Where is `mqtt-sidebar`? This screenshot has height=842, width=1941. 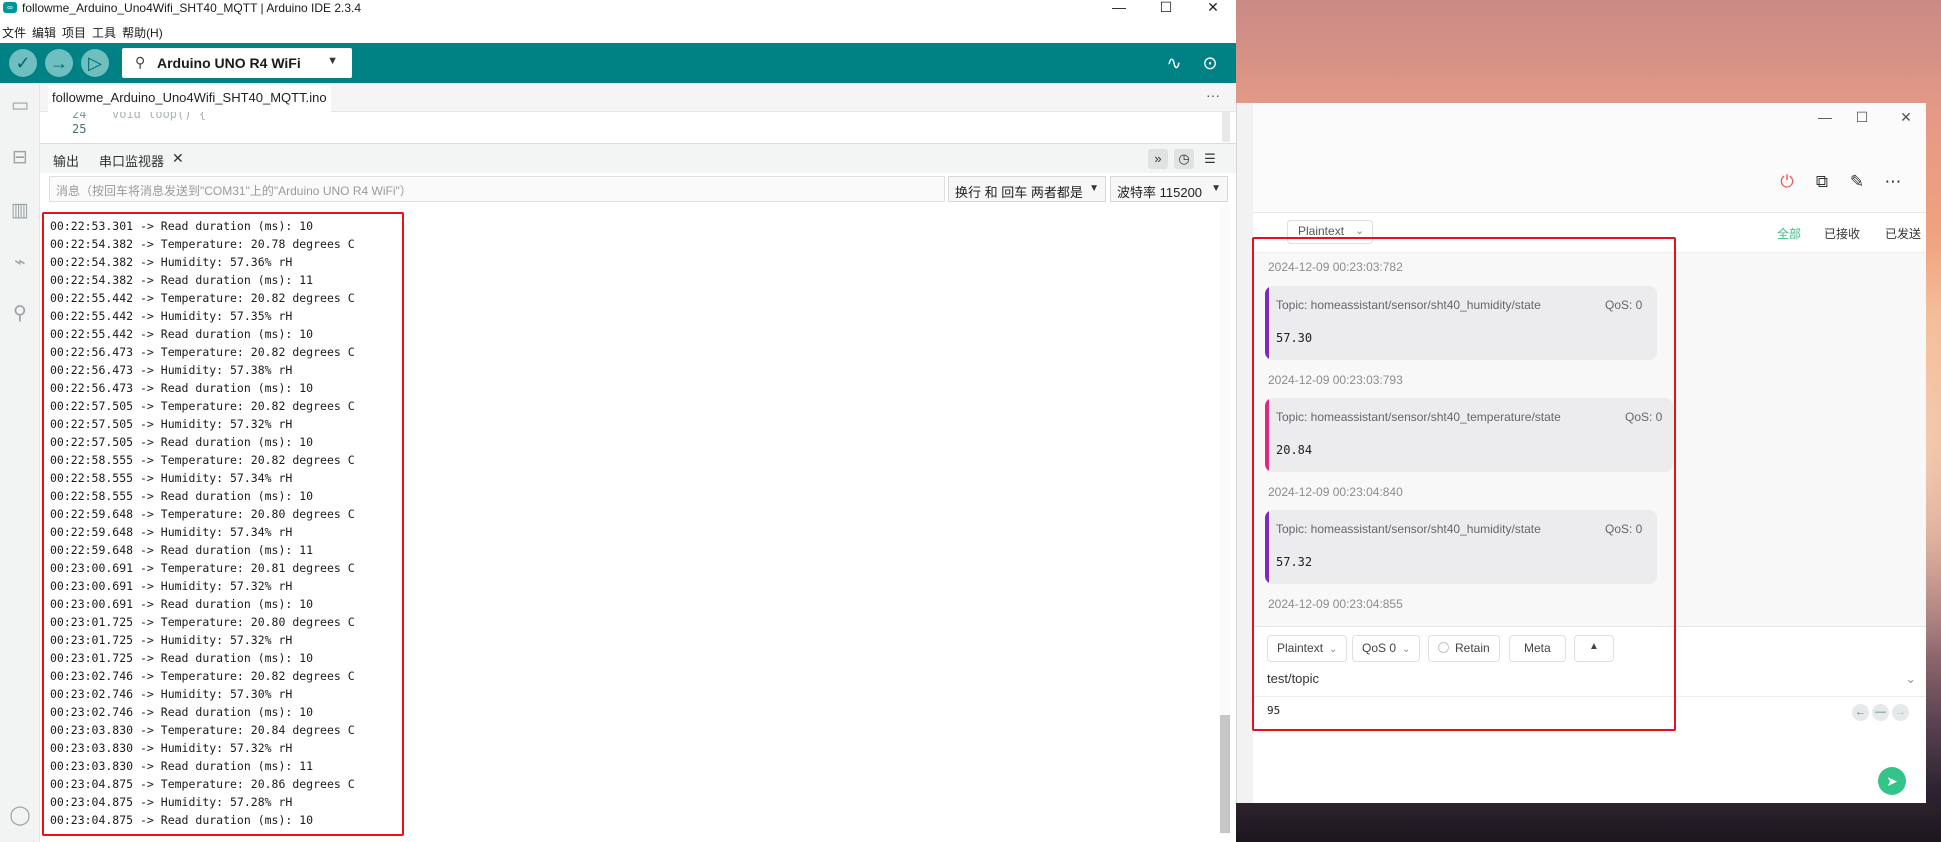
mqtt-sidebar is located at coordinates (1245, 453).